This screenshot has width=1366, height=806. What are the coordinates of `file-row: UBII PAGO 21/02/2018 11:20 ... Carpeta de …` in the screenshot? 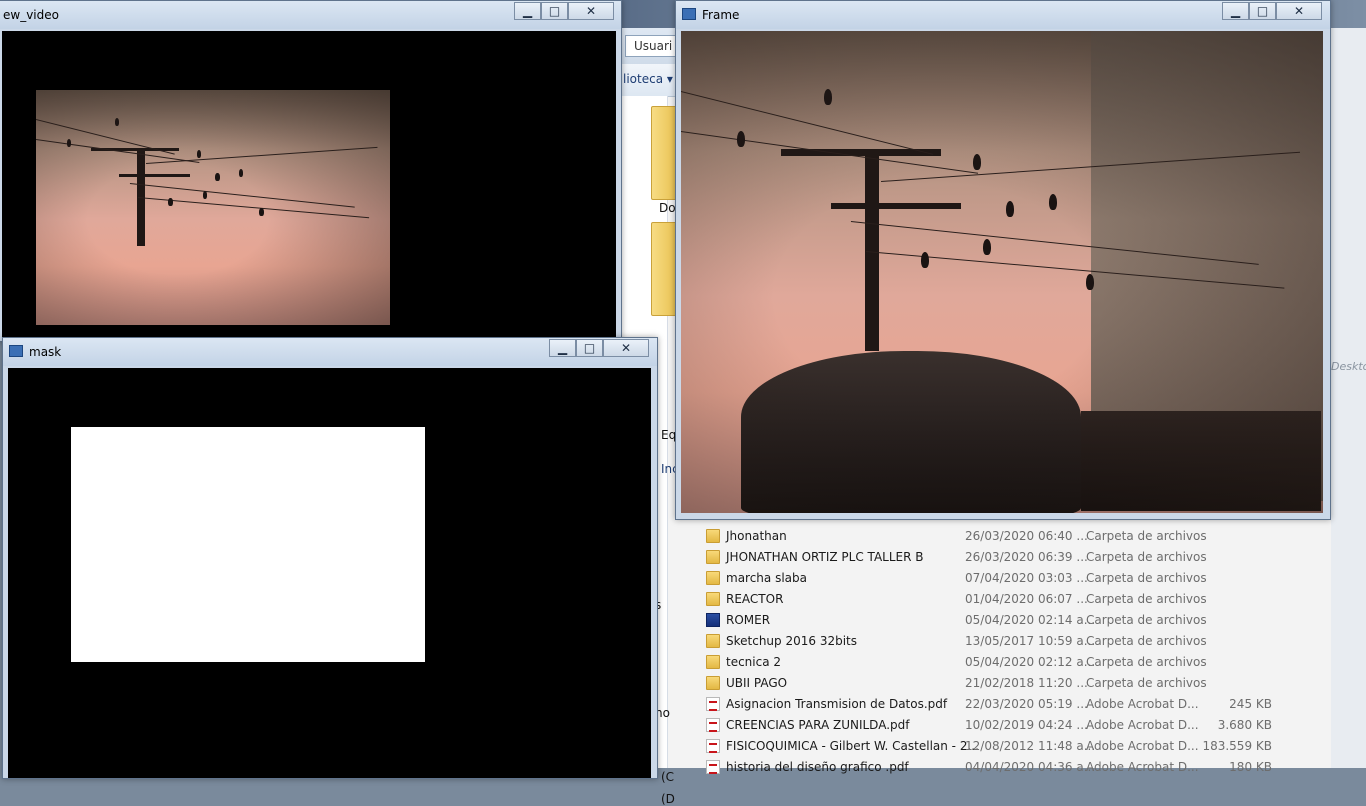 It's located at (1020, 683).